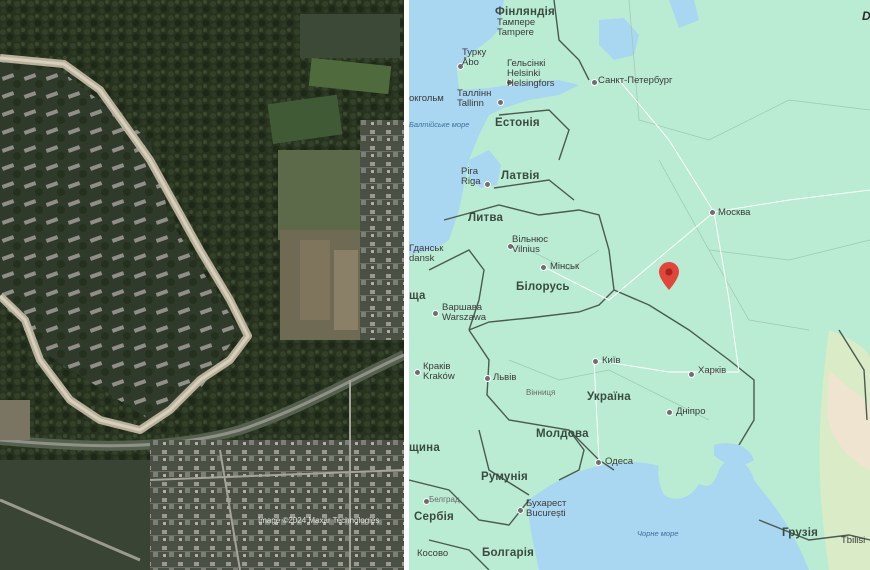  I want to click on label-poland-partial: ща, so click(417, 296).